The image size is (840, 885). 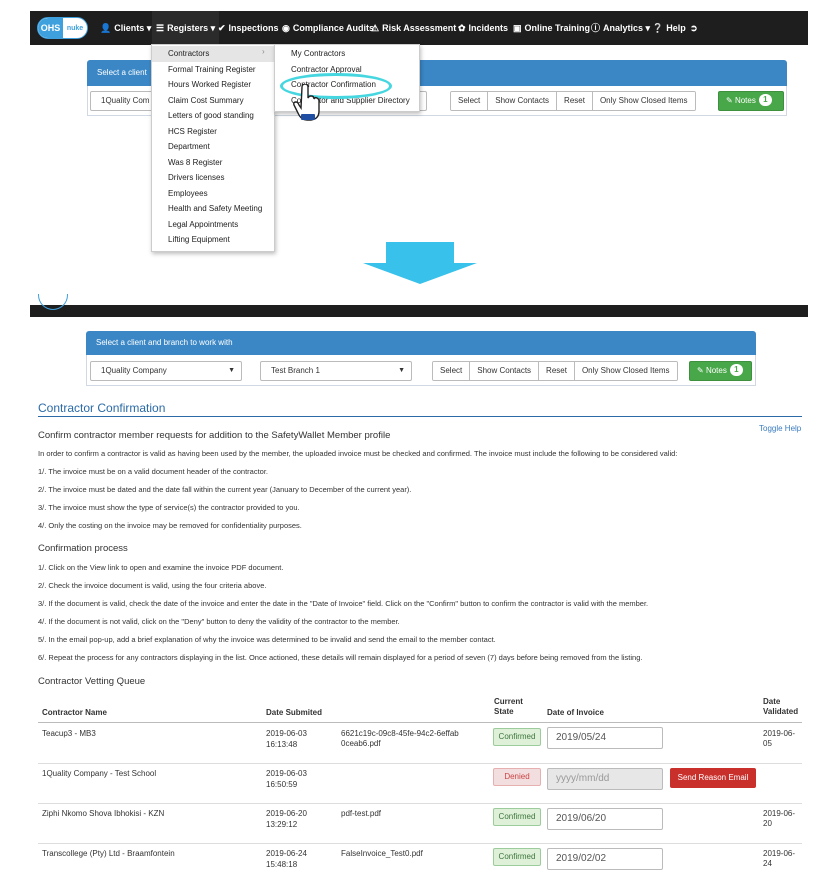 What do you see at coordinates (286, 28) in the screenshot?
I see `eye-icon: ◉` at bounding box center [286, 28].